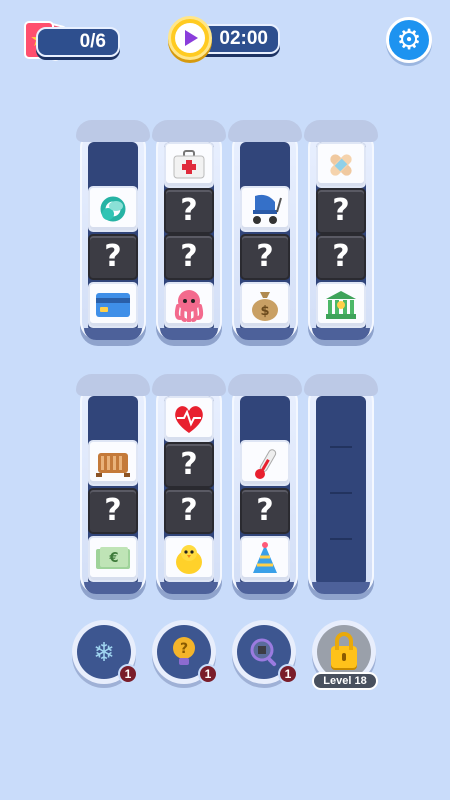 Image resolution: width=450 pixels, height=800 pixels. I want to click on cards-count-text: 0/6, so click(92, 41).